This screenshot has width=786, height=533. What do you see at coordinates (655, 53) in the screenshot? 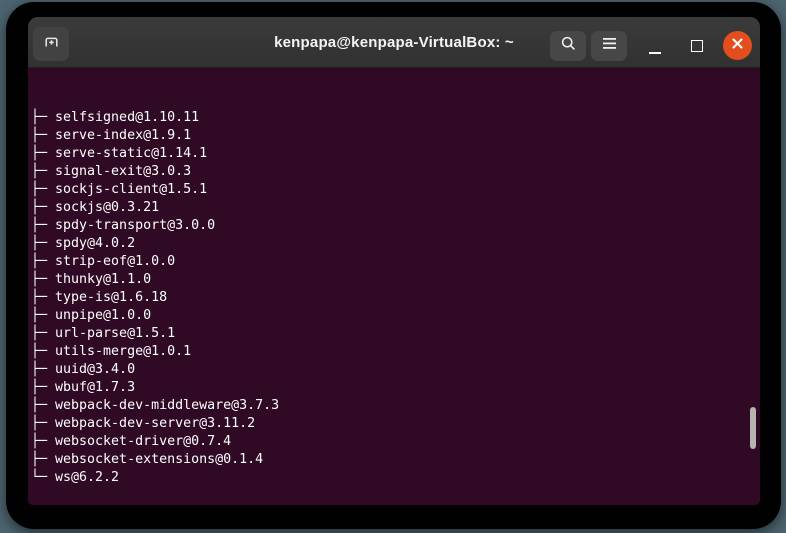
I see `minimize-icon` at bounding box center [655, 53].